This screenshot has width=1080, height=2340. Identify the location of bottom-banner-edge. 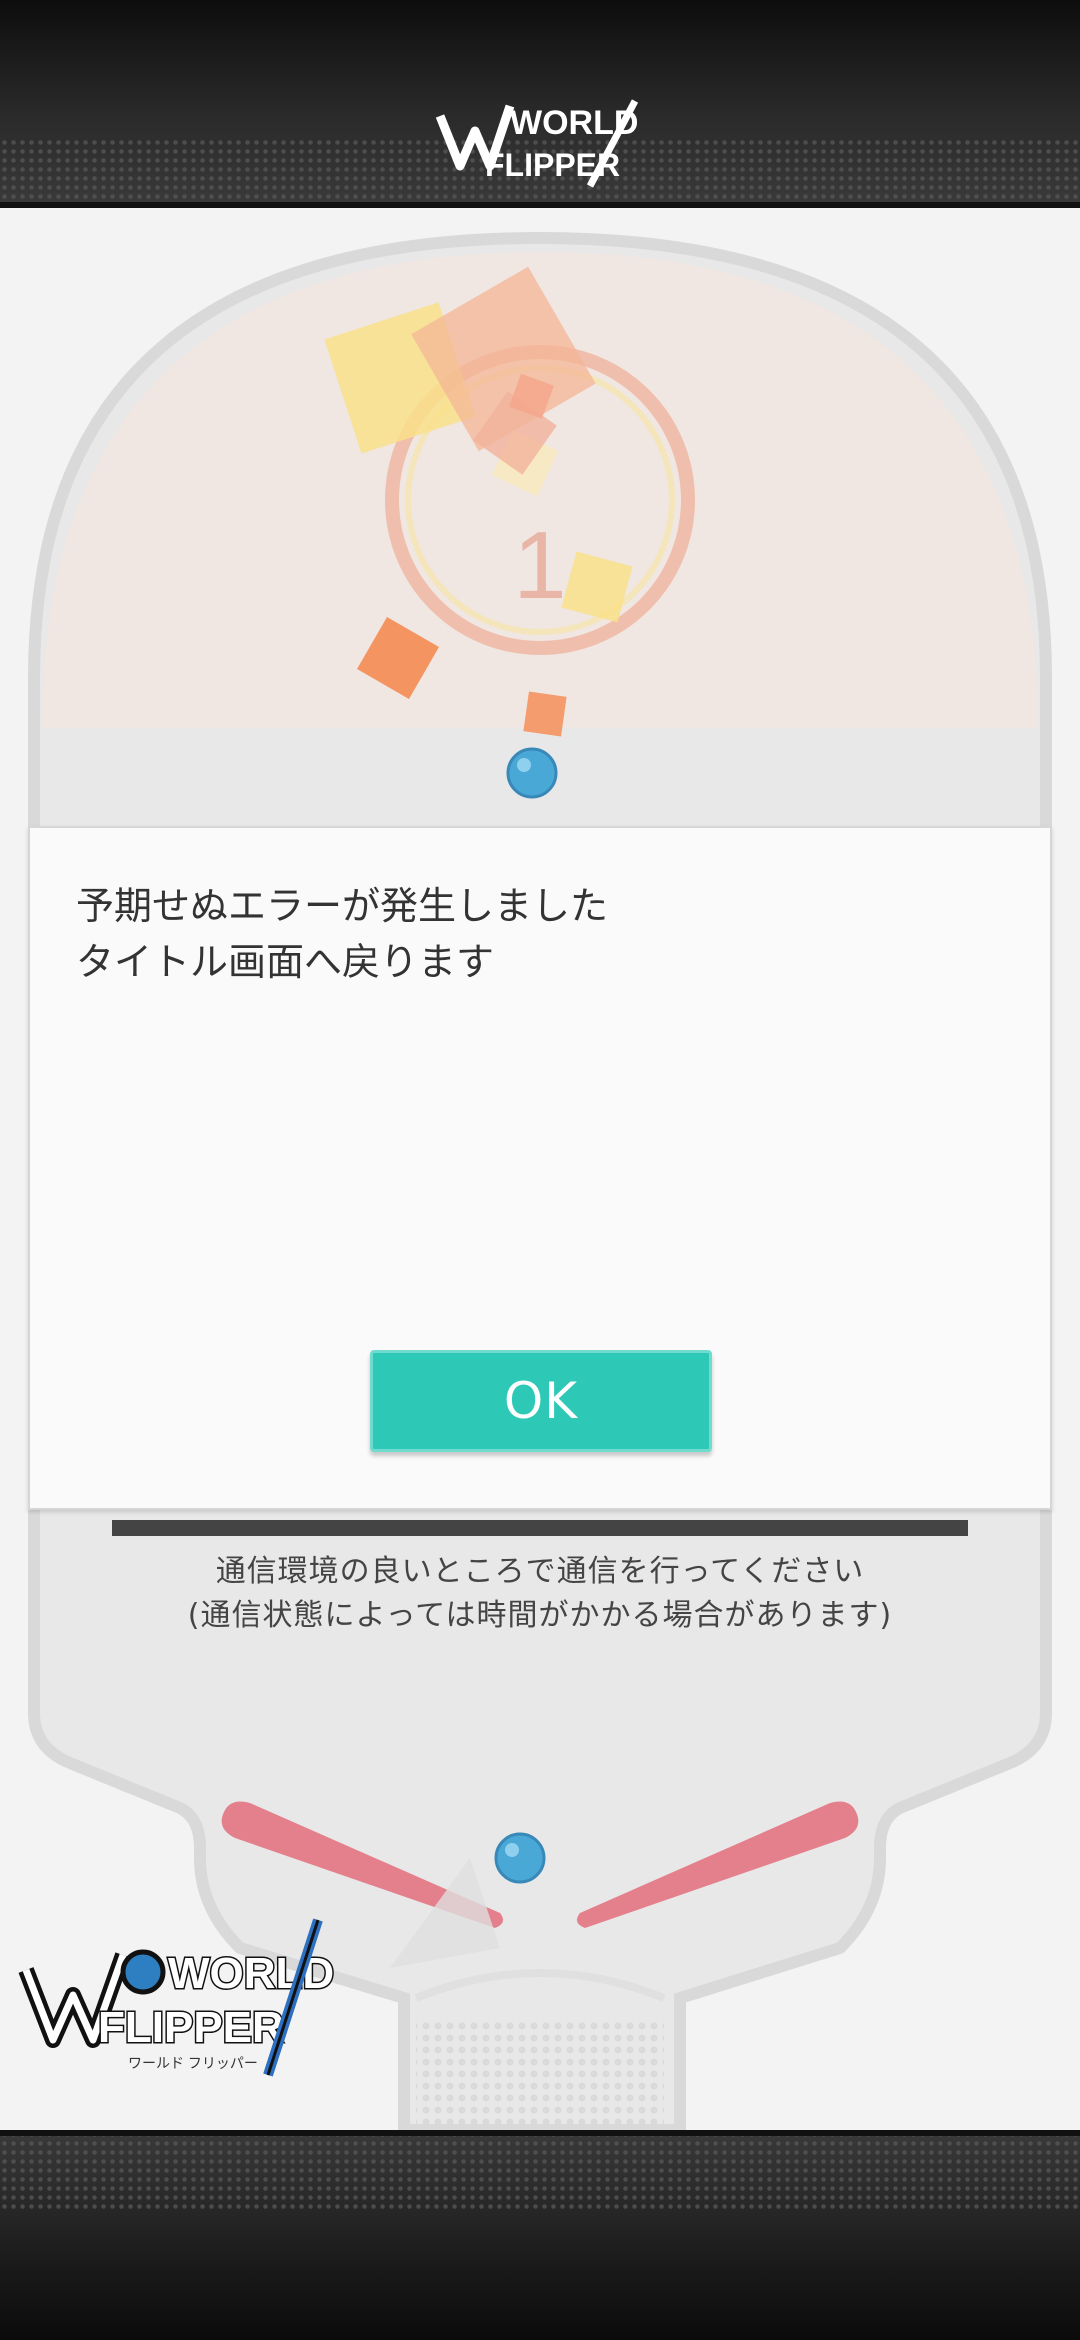
(540, 2133).